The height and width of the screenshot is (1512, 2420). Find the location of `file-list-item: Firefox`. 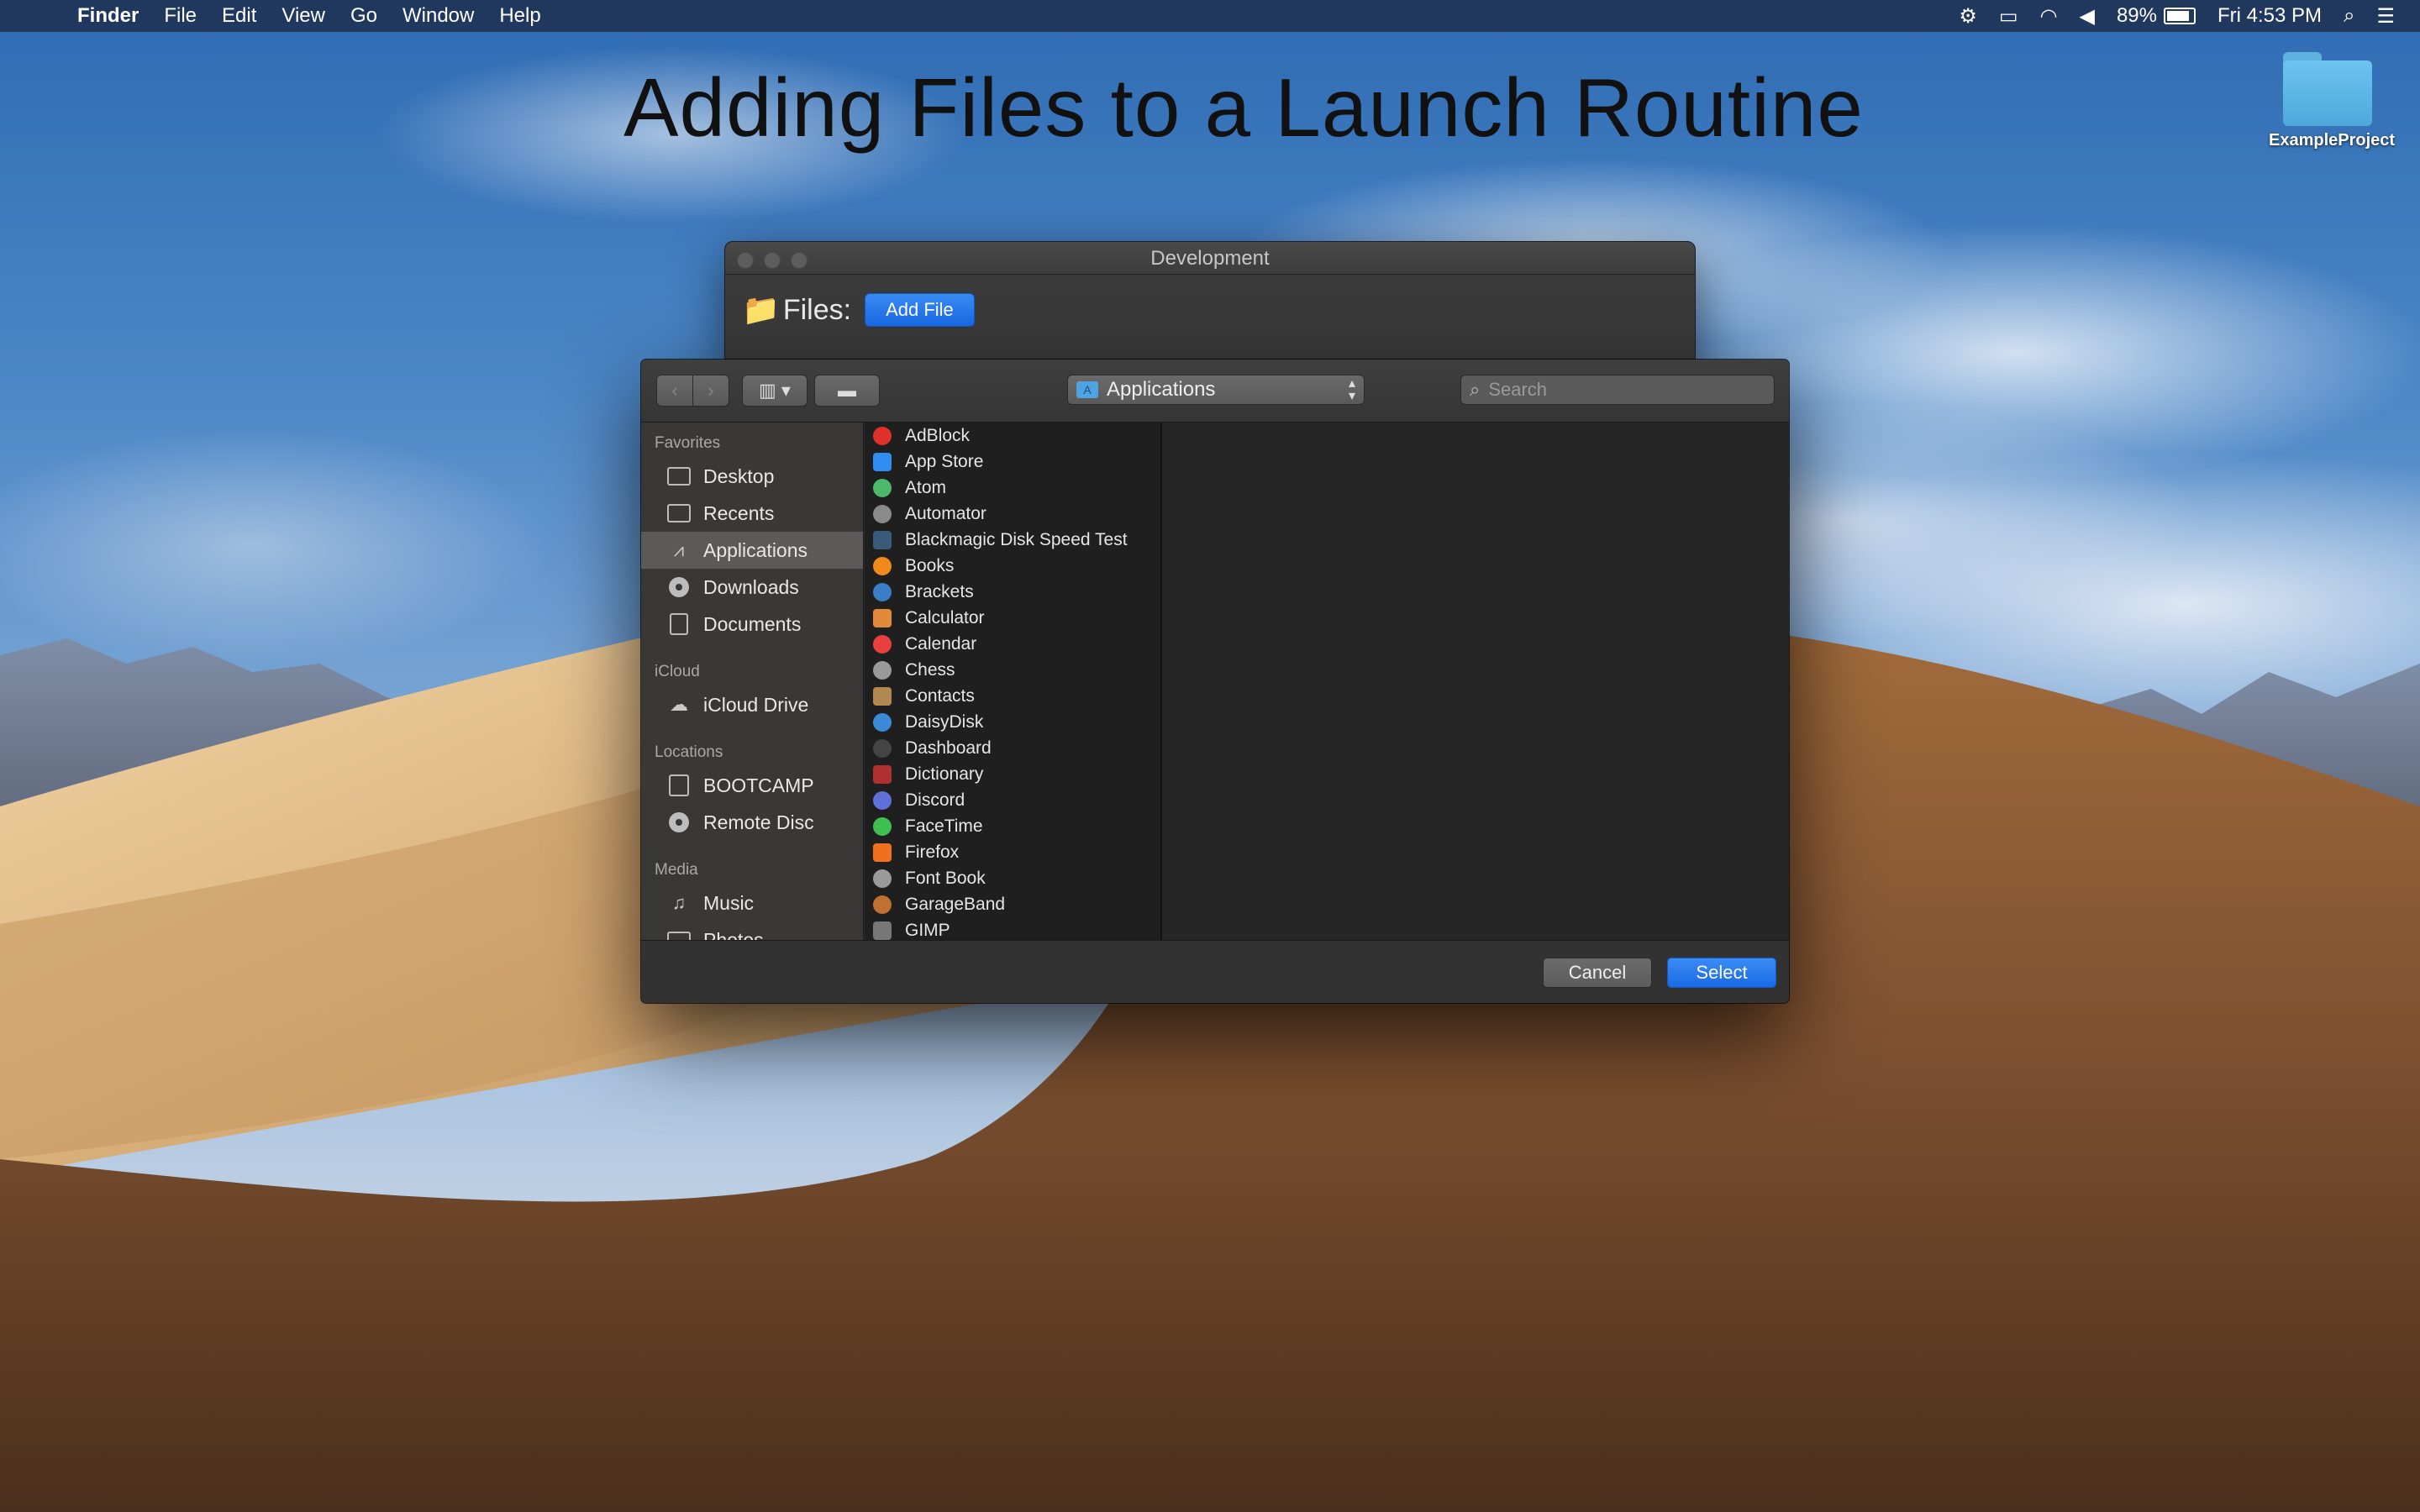

file-list-item: Firefox is located at coordinates (1013, 852).